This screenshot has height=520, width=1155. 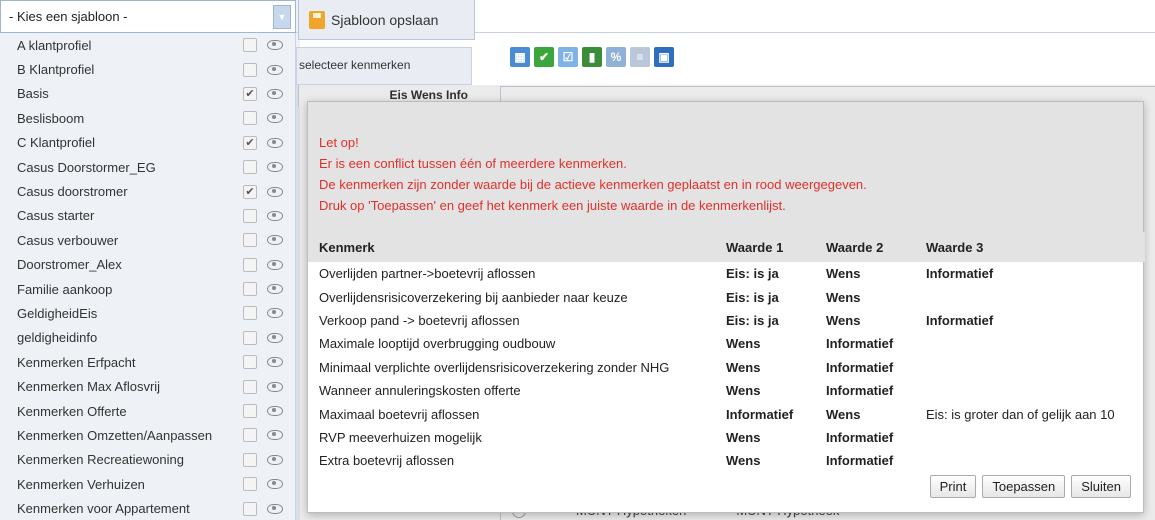 I want to click on template-item-label: Doorstromer_Alex, so click(x=69, y=265).